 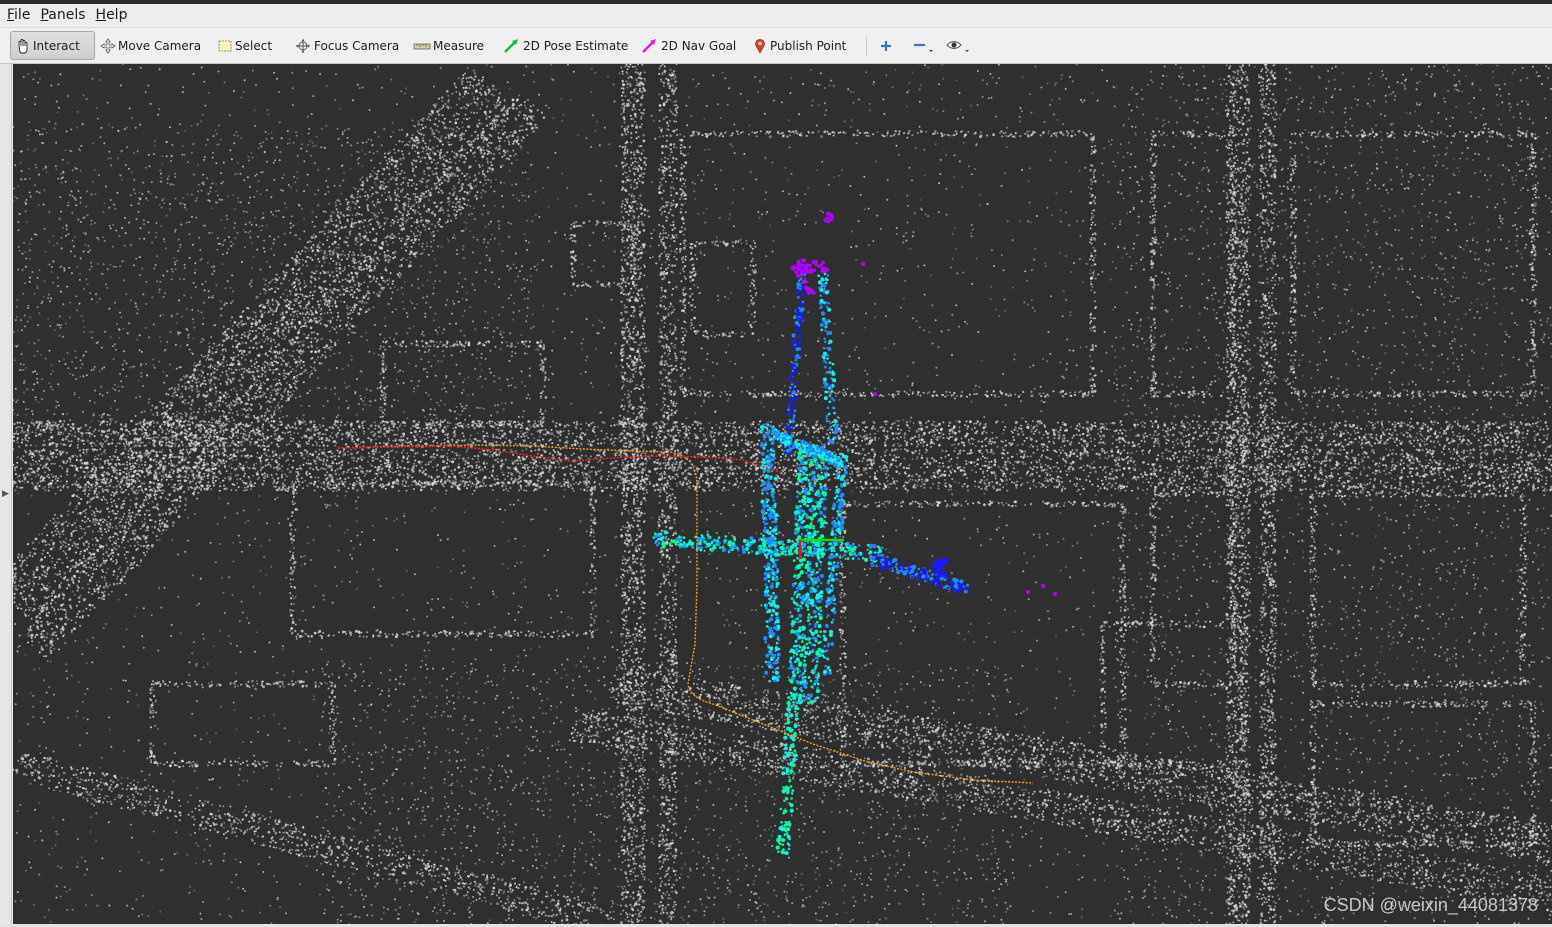 I want to click on publish-point-tool-button: Publish Point, so click(x=799, y=45).